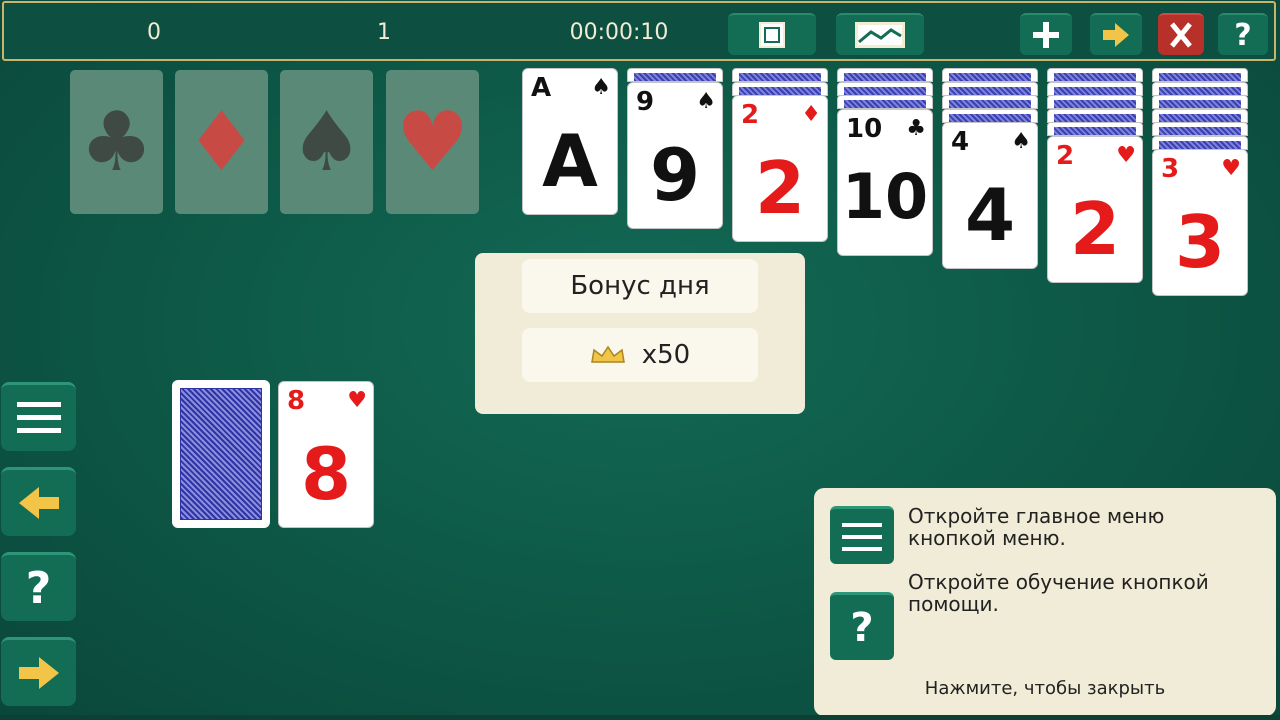 The width and height of the screenshot is (1280, 720). I want to click on undo-arrow-icon, so click(38, 503).